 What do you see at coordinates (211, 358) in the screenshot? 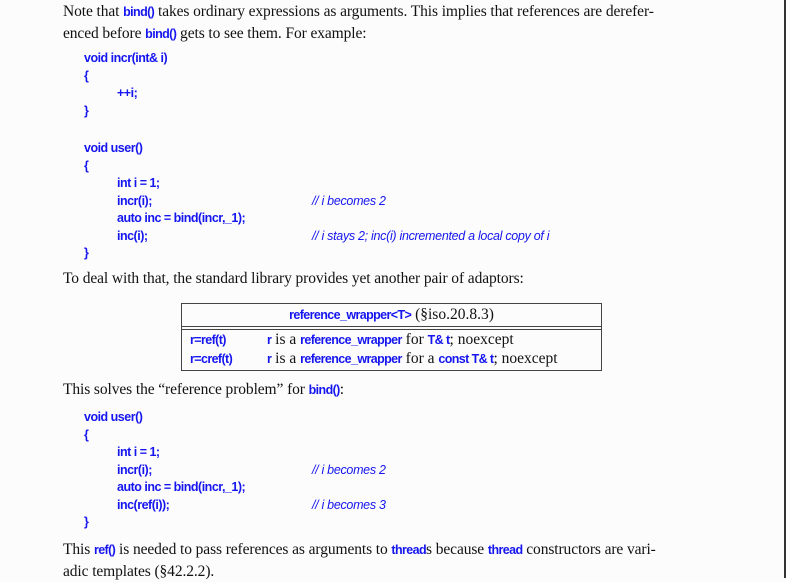
I see `table-key: r=cref(t)` at bounding box center [211, 358].